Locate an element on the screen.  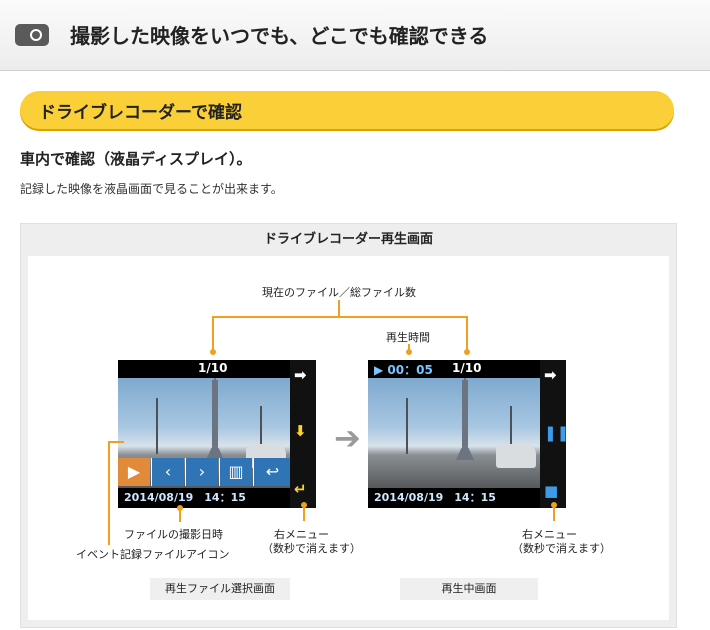
left-screen-bottom-bar: 2014/08/19 14：15 is located at coordinates (204, 498).